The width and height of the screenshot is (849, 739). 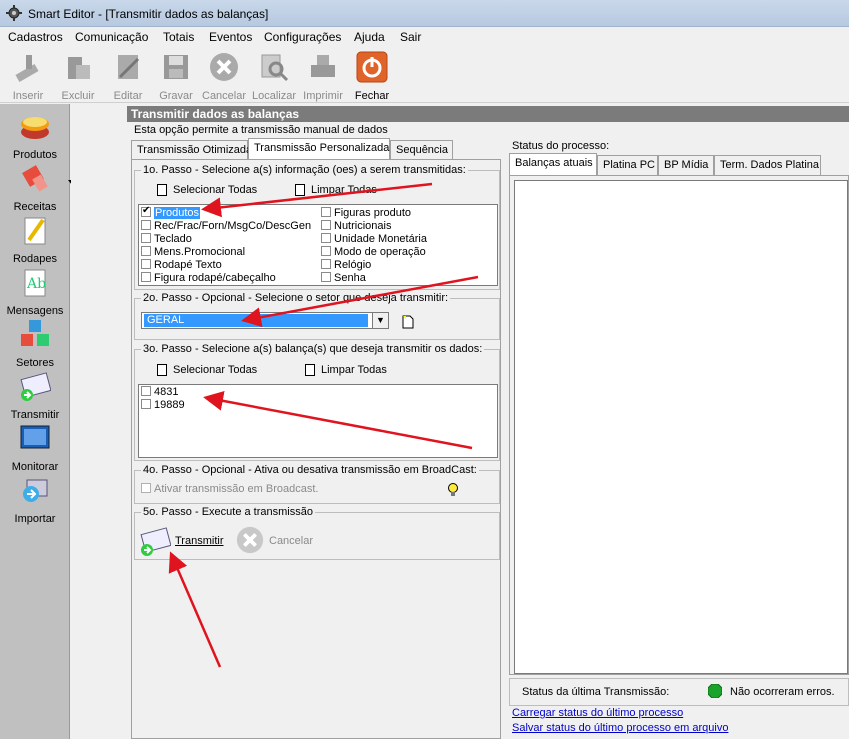 I want to click on sidebar-item-receitas: Receitas, so click(x=35, y=187).